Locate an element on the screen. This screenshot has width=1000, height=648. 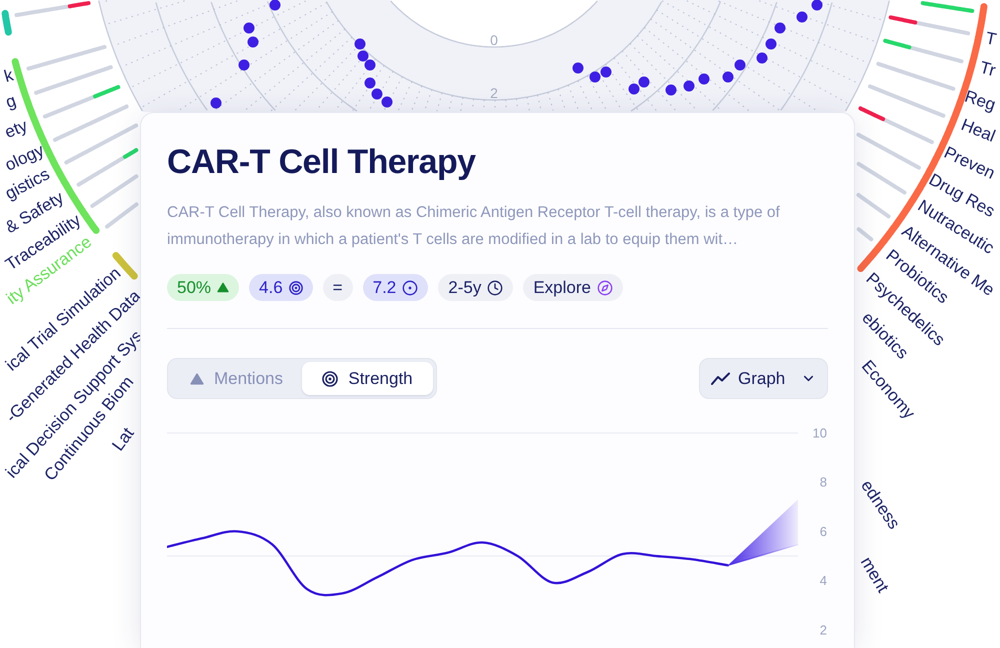
axis-tick-label: 4 is located at coordinates (823, 580).